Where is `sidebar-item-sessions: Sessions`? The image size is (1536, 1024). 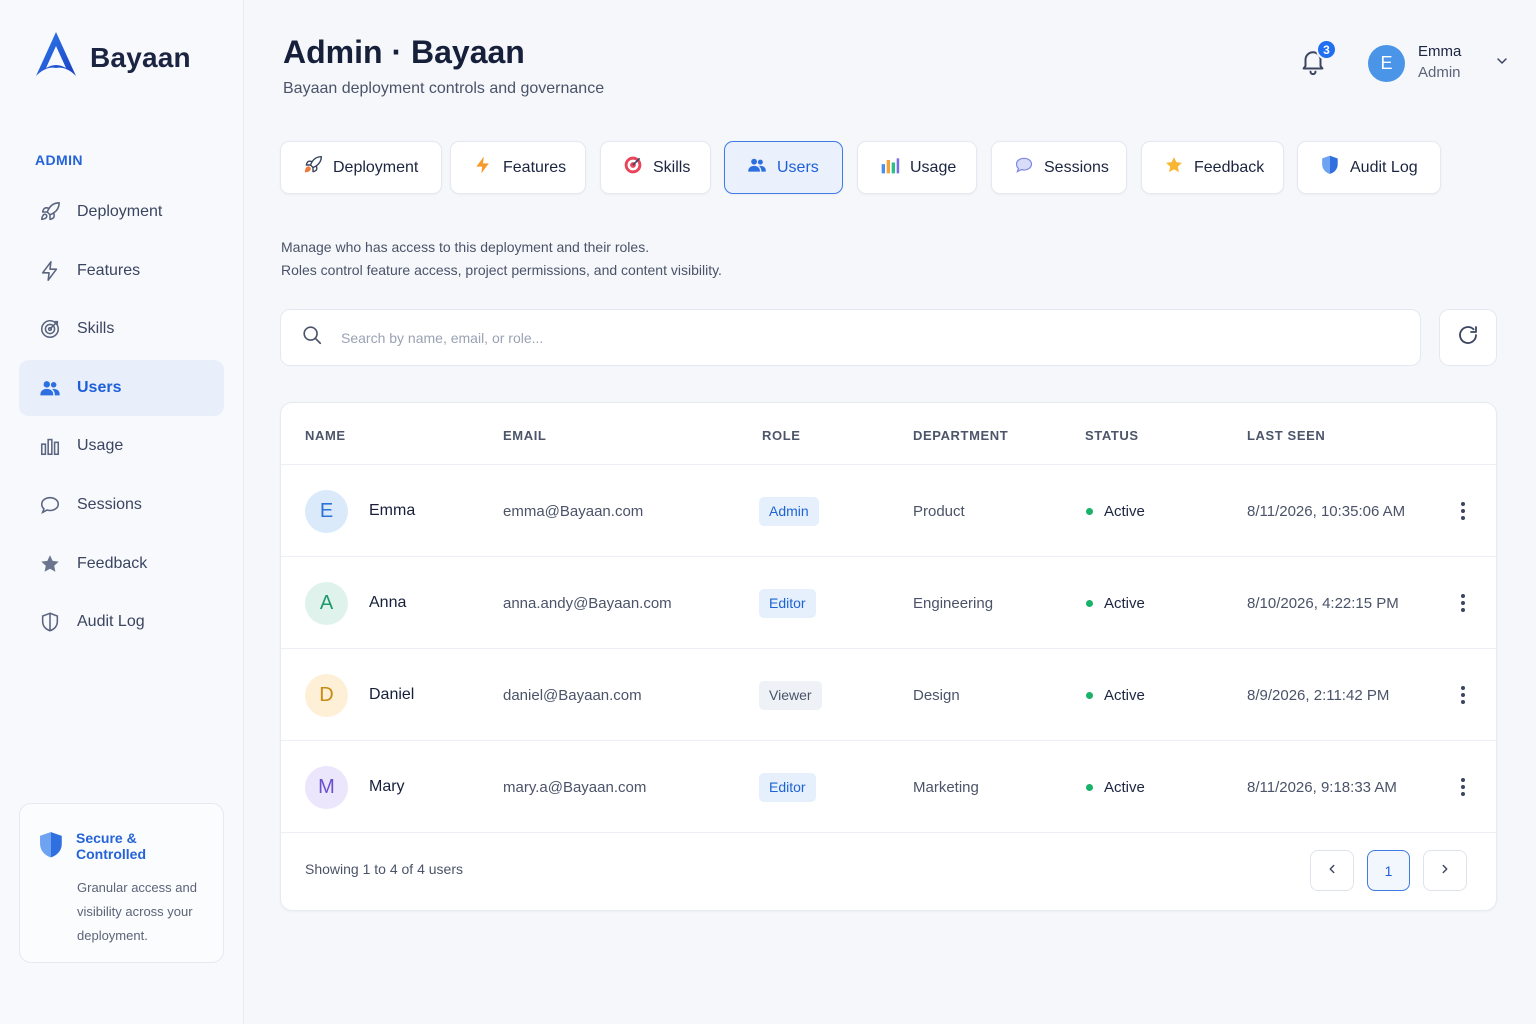 sidebar-item-sessions: Sessions is located at coordinates (121, 505).